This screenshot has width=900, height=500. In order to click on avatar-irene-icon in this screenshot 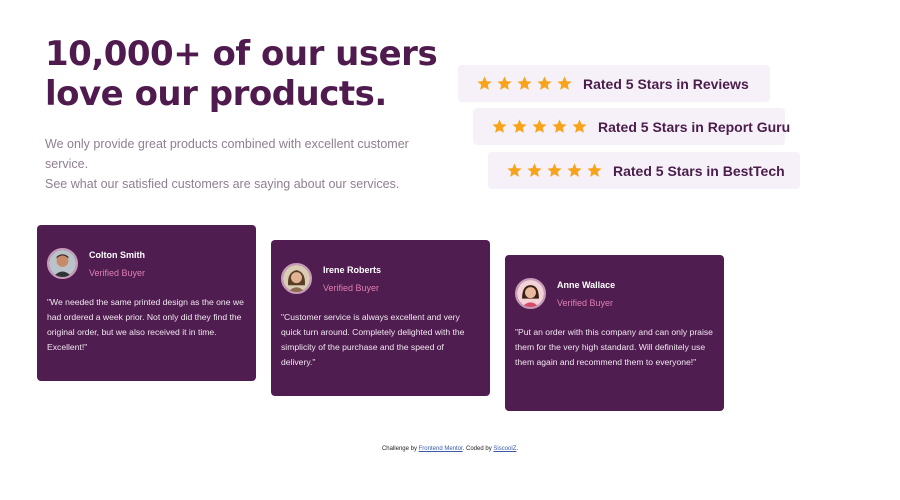, I will do `click(296, 278)`.